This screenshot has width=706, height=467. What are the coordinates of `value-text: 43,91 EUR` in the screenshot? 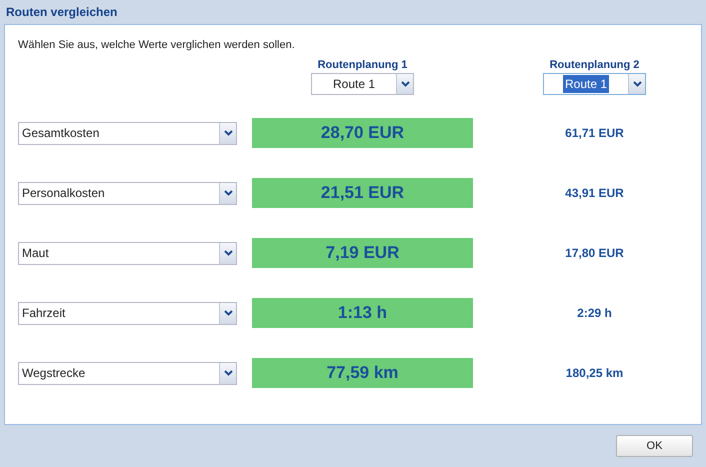 It's located at (594, 193).